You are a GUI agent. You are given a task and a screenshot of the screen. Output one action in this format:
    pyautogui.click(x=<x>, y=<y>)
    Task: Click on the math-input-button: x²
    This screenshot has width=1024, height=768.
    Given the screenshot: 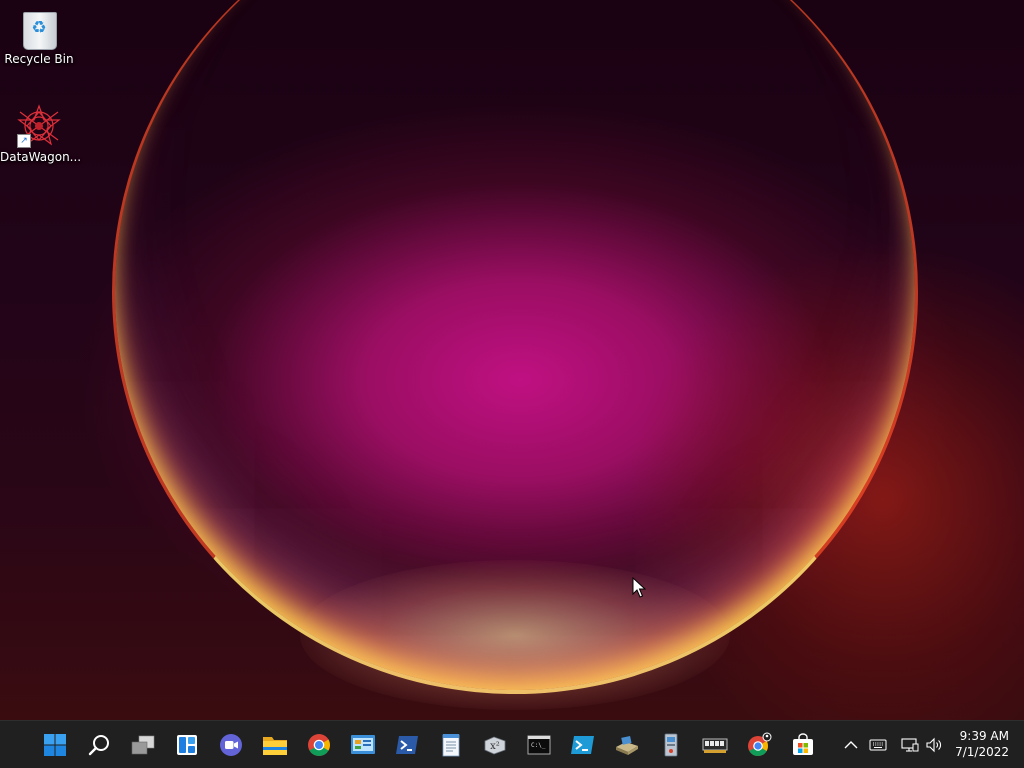 What is the action you would take?
    pyautogui.click(x=495, y=745)
    